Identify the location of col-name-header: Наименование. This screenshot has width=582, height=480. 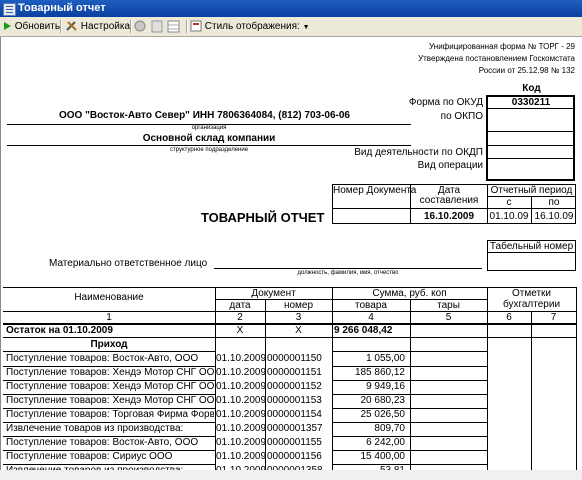
(109, 297).